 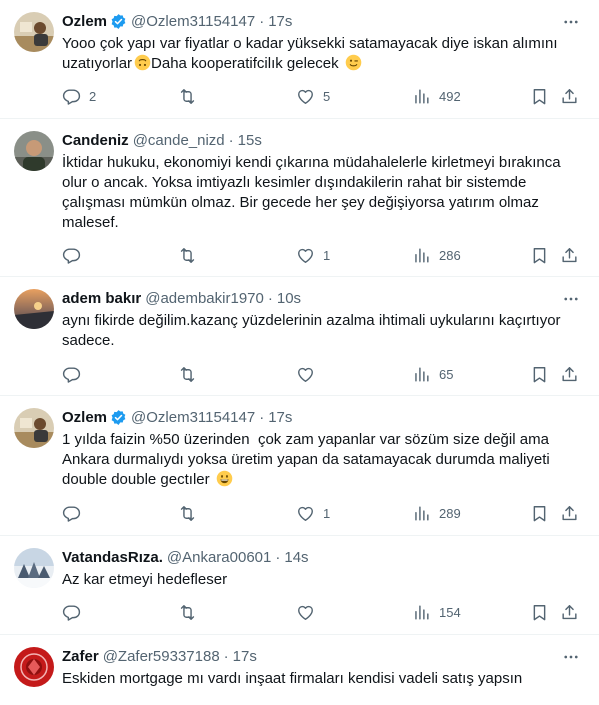 What do you see at coordinates (224, 478) in the screenshot?
I see `grinning-face-emoji-icon` at bounding box center [224, 478].